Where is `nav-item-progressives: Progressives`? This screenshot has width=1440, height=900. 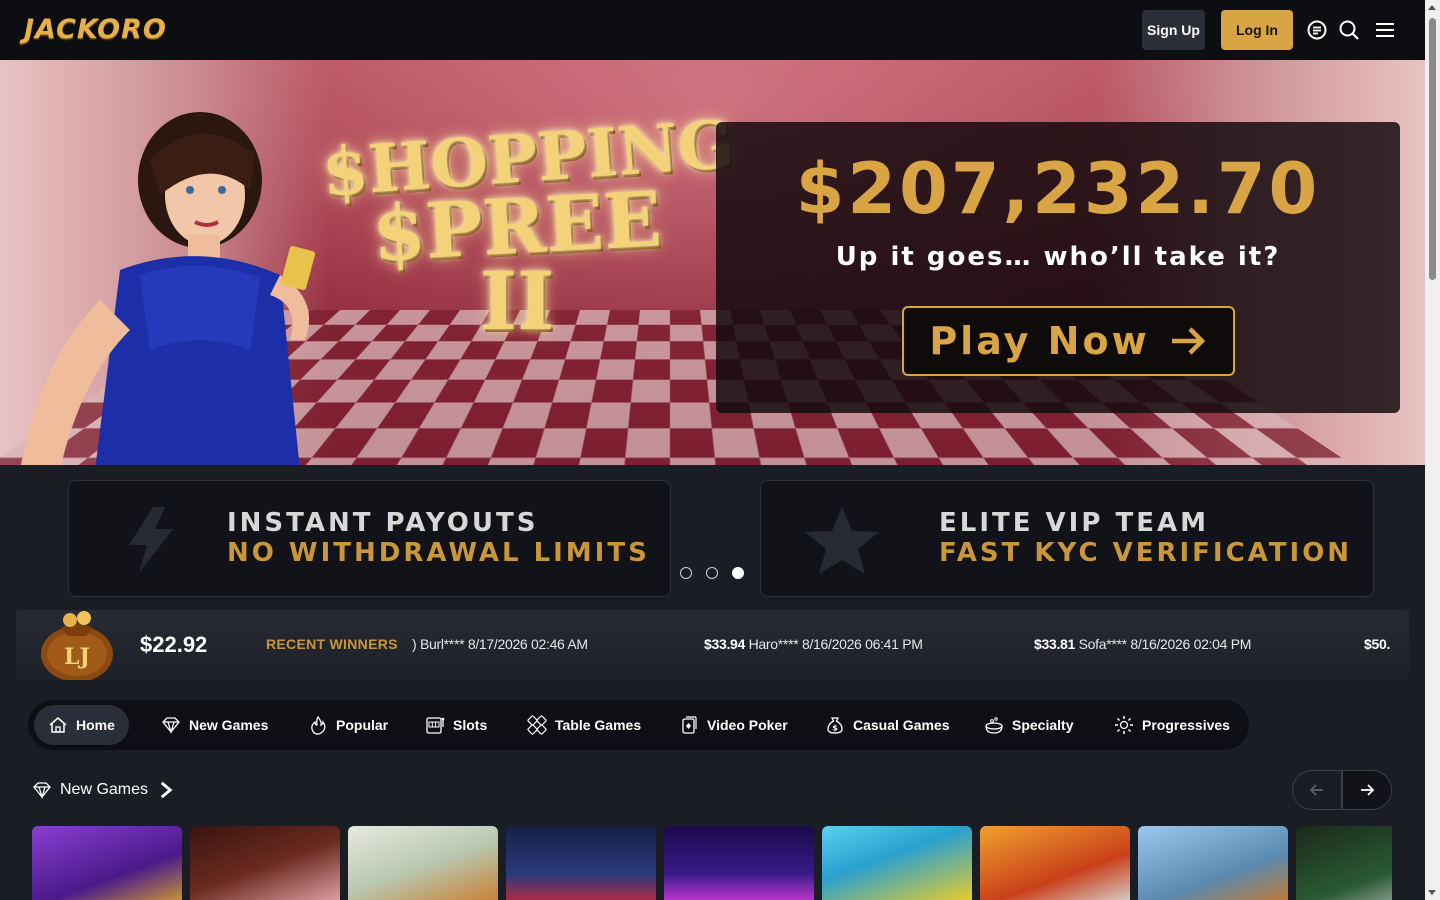
nav-item-progressives: Progressives is located at coordinates (1172, 725).